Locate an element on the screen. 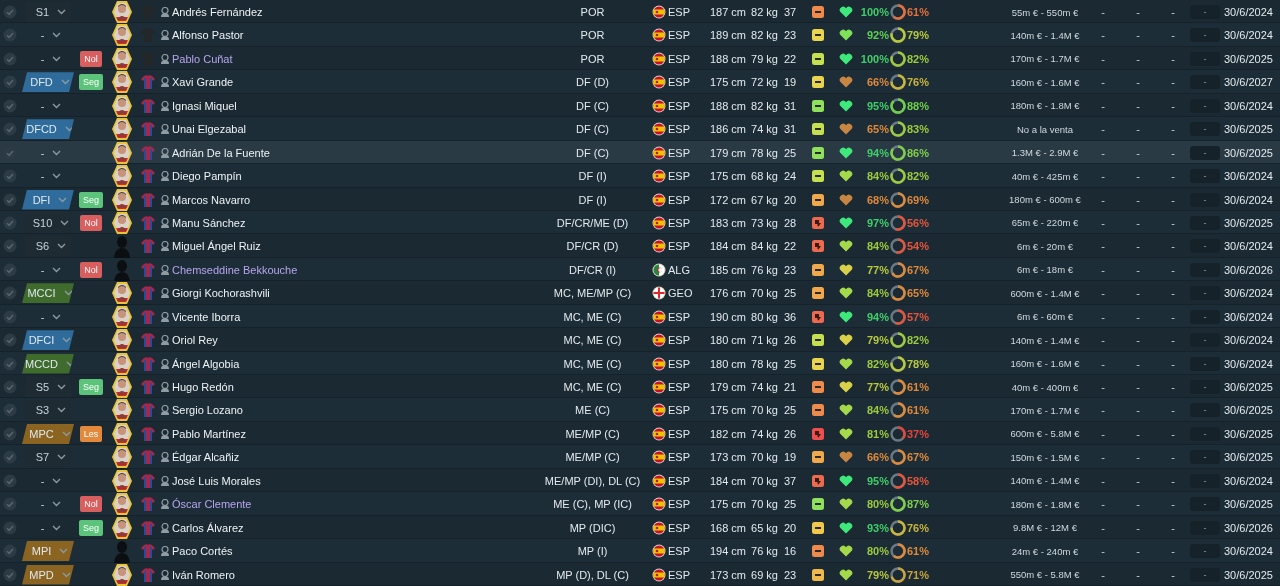  table-row: - Adrián De la Fuente DF (C) ESP 179 cm 78 kg 25 94% 86% 1.3M € - 2.9M € - - - - 30/6/2025 is located at coordinates (640, 152).